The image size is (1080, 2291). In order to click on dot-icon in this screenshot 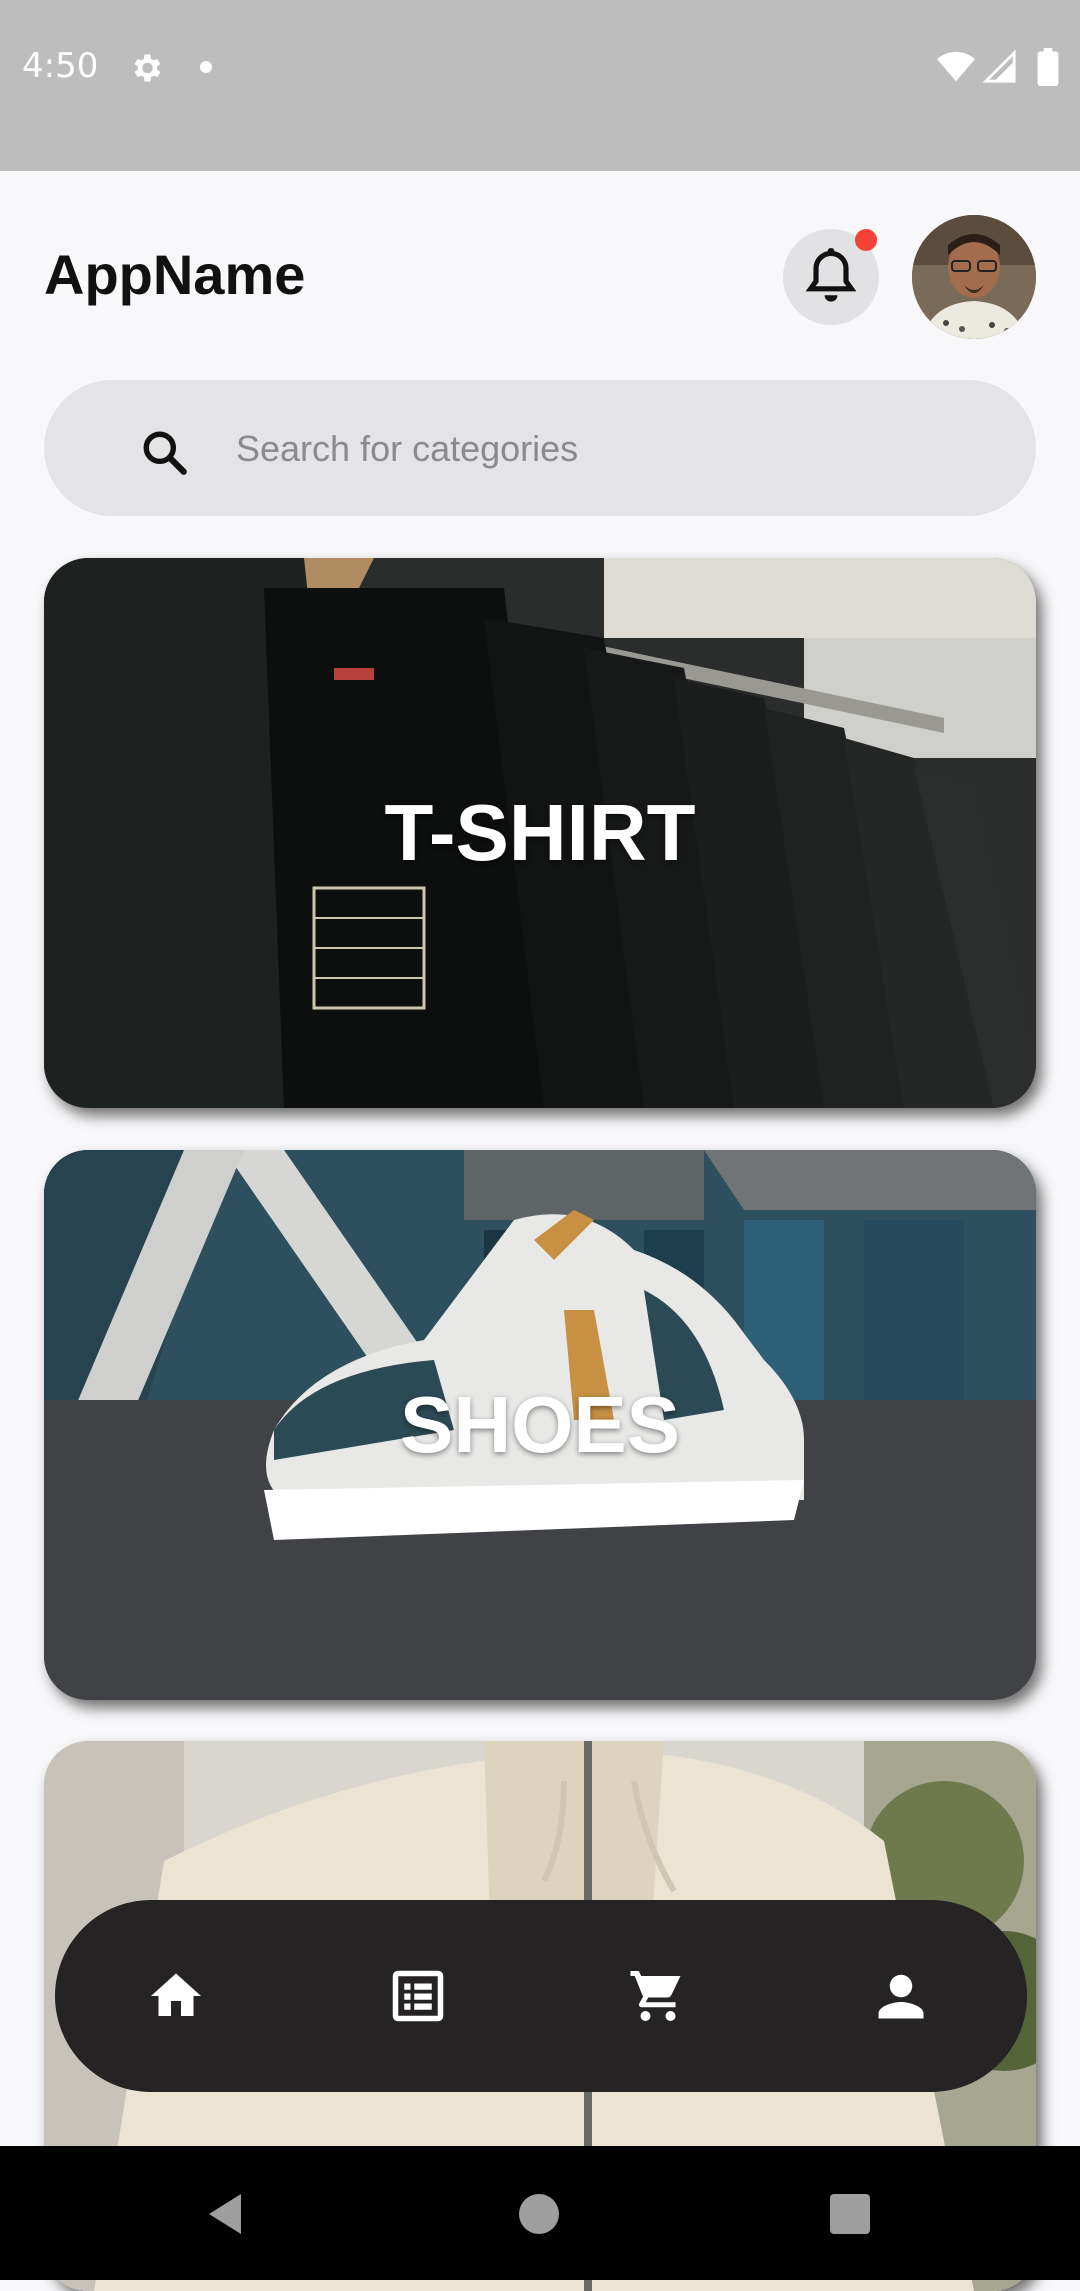, I will do `click(206, 67)`.